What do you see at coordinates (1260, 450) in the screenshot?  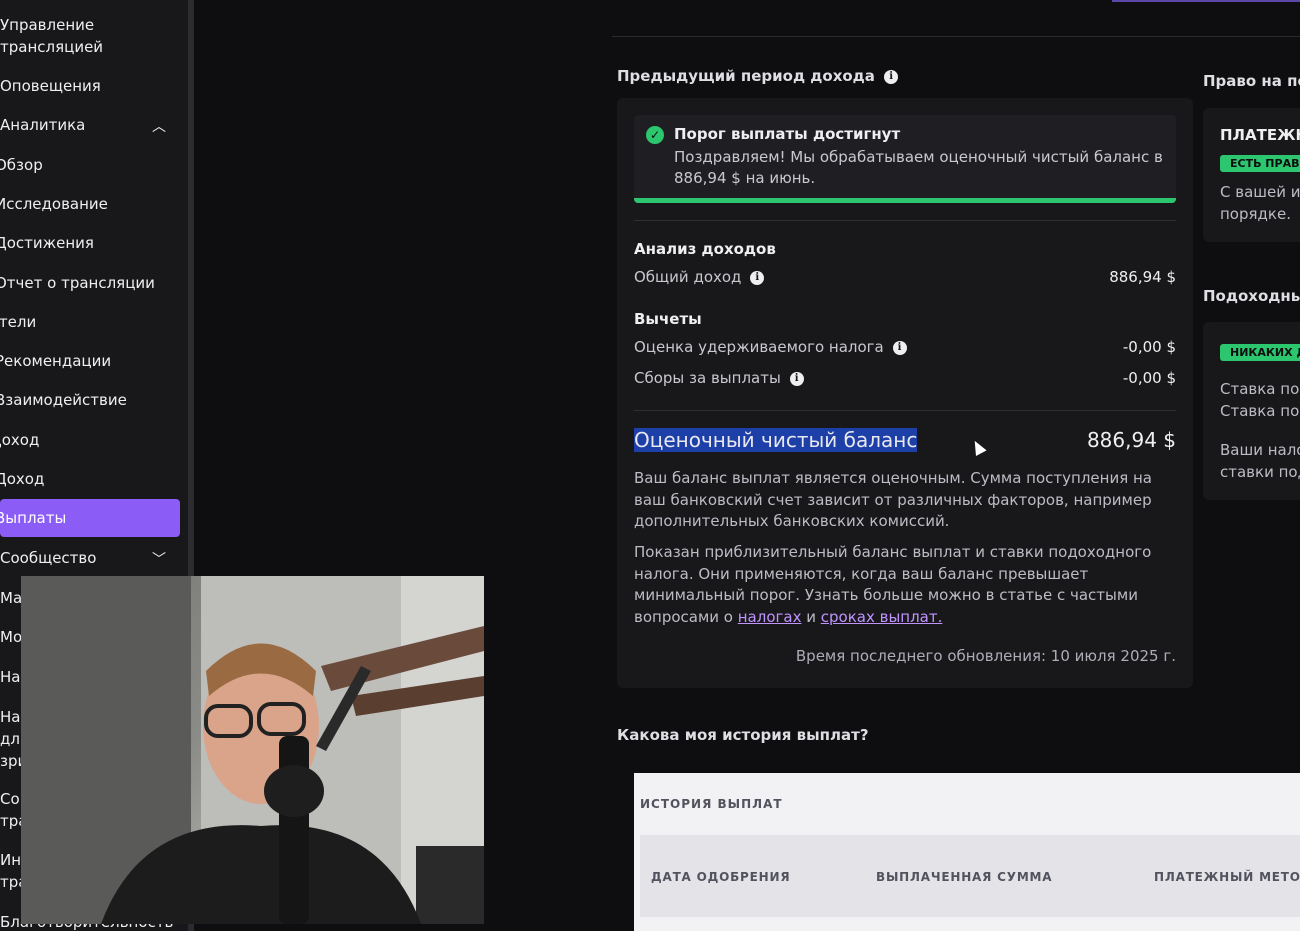 I see `income-tax-text: Ваши нало` at bounding box center [1260, 450].